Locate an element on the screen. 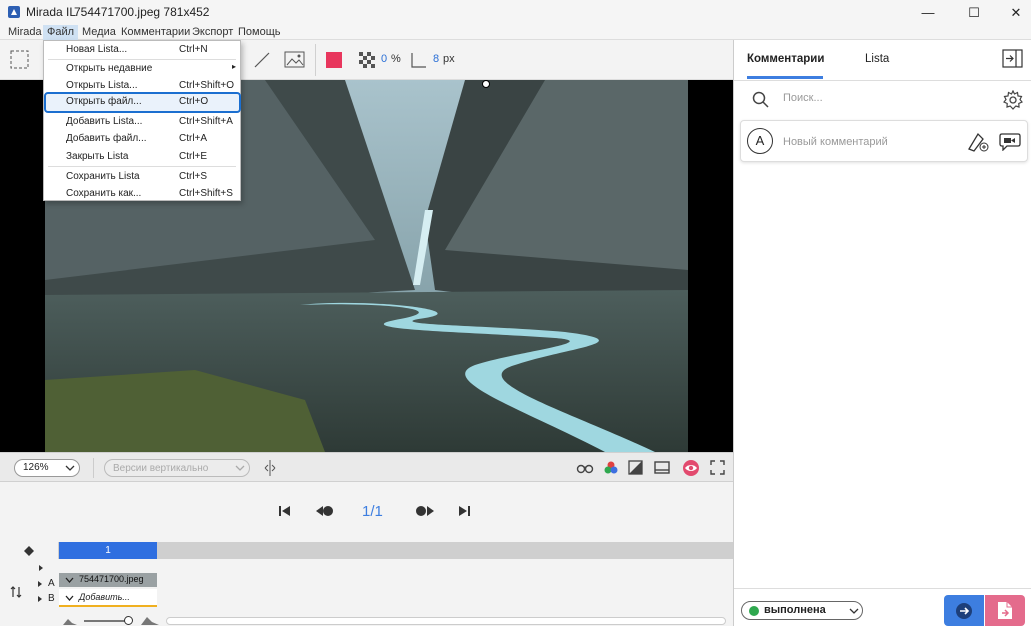  video-comment-icon is located at coordinates (1010, 141).